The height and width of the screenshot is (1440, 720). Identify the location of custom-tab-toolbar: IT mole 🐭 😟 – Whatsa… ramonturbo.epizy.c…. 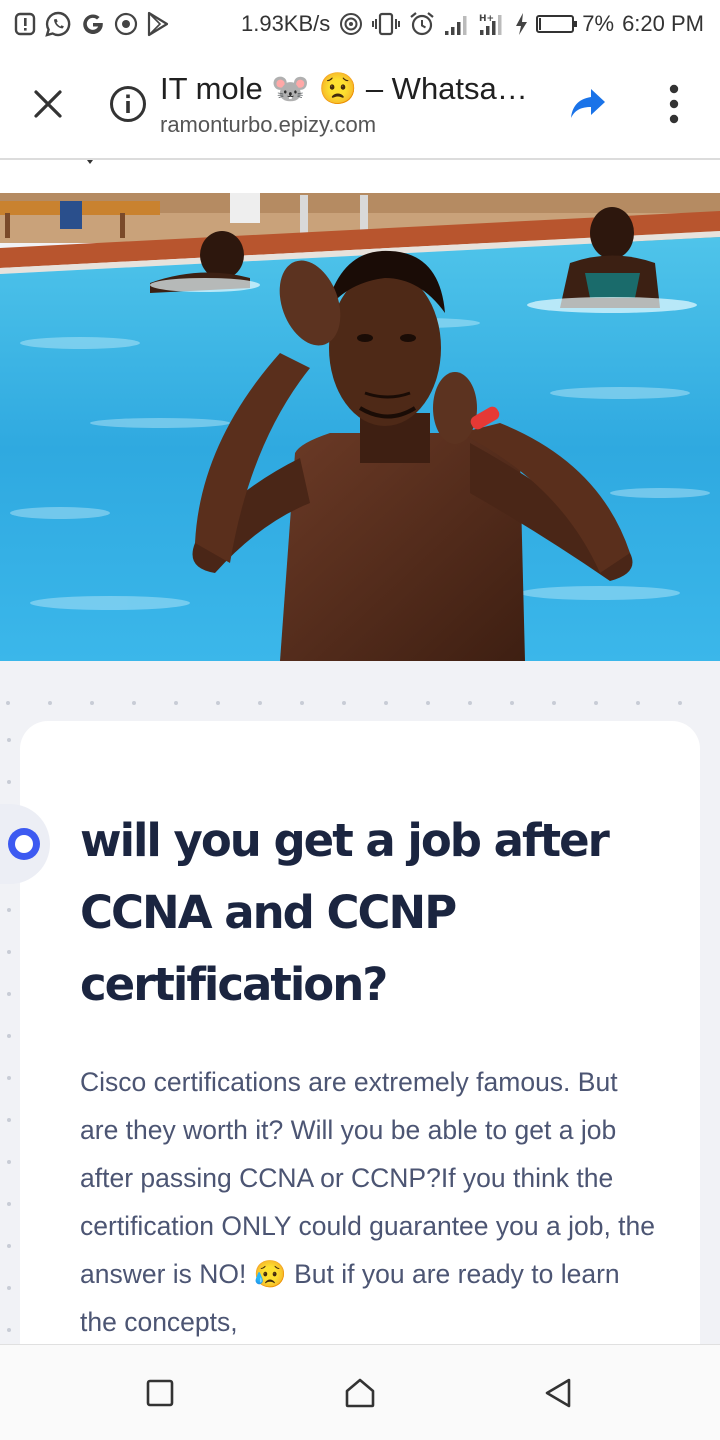
(360, 104).